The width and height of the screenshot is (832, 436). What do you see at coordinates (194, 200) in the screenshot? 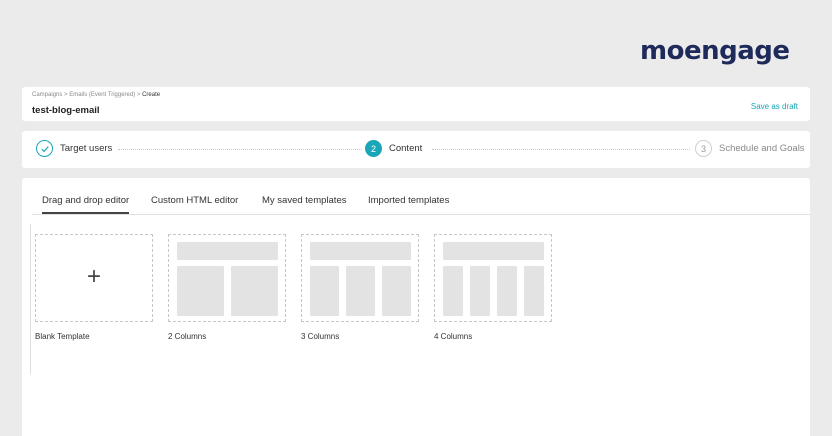
I see `tab-custom-html-editor: Custom HTML editor` at bounding box center [194, 200].